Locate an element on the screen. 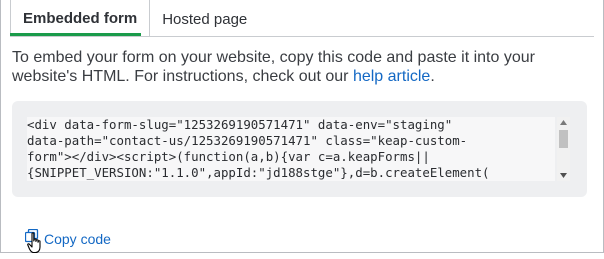  scroll-down-arrow-icon is located at coordinates (563, 175).